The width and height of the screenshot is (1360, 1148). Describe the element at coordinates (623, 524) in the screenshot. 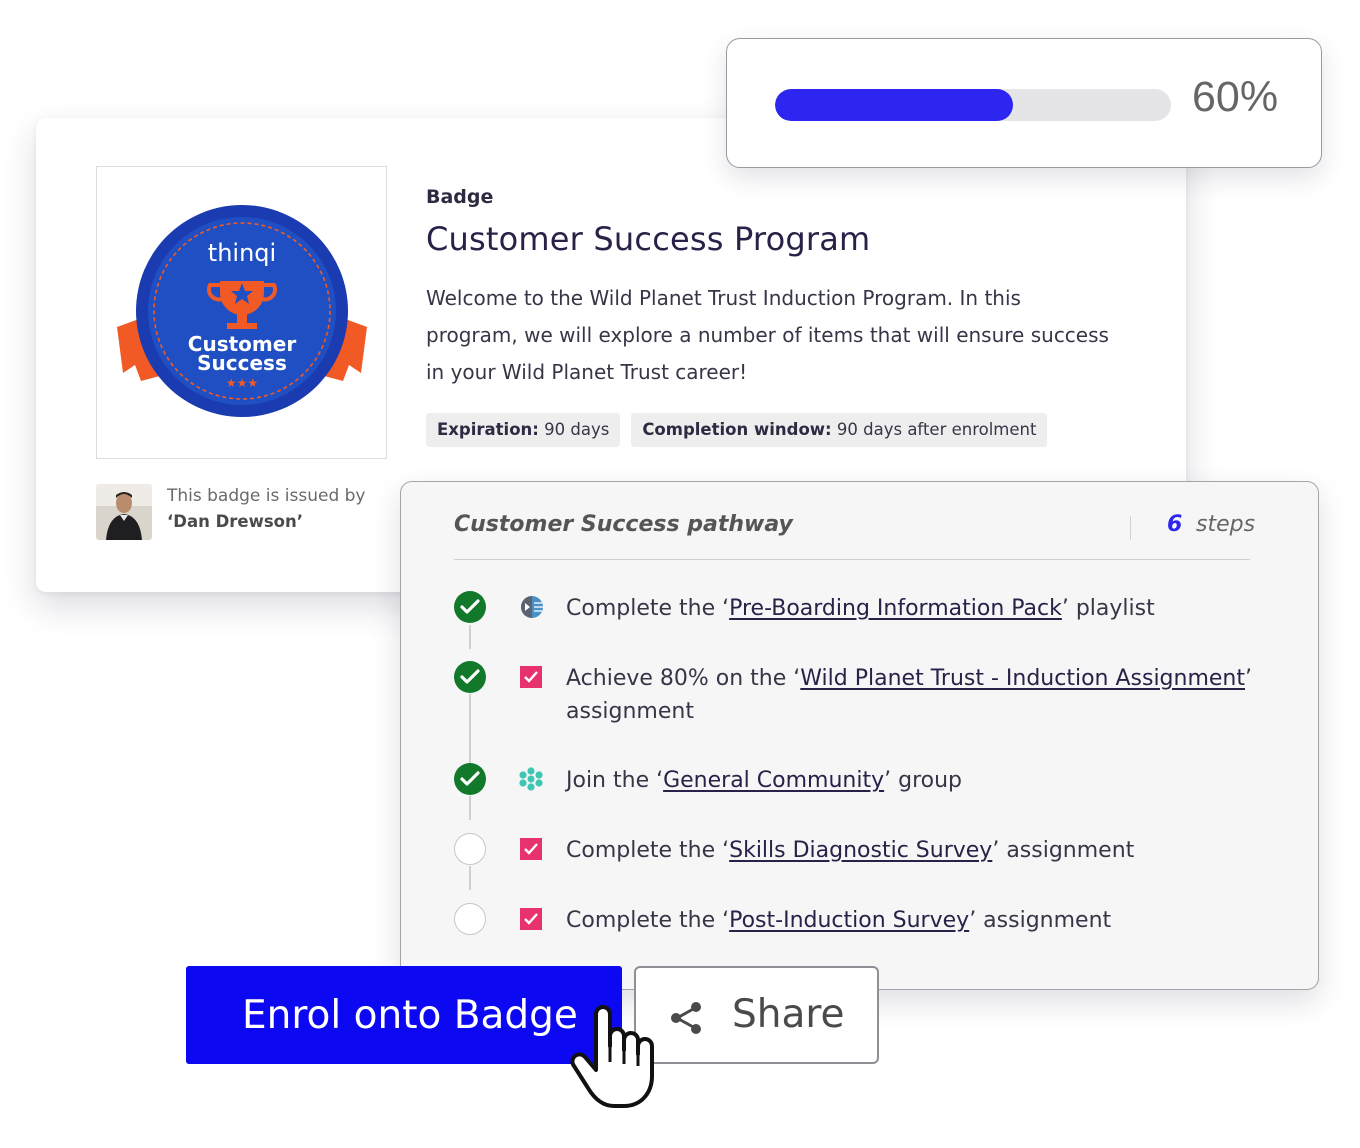

I see `pathway-title: Customer Success pathway` at that location.